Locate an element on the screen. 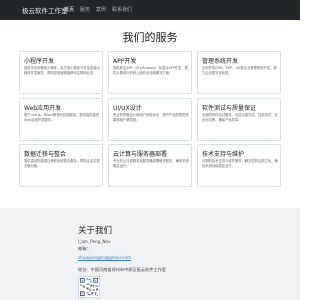 The width and height of the screenshot is (320, 300). service-card-title: UI/UX设计 is located at coordinates (127, 108).